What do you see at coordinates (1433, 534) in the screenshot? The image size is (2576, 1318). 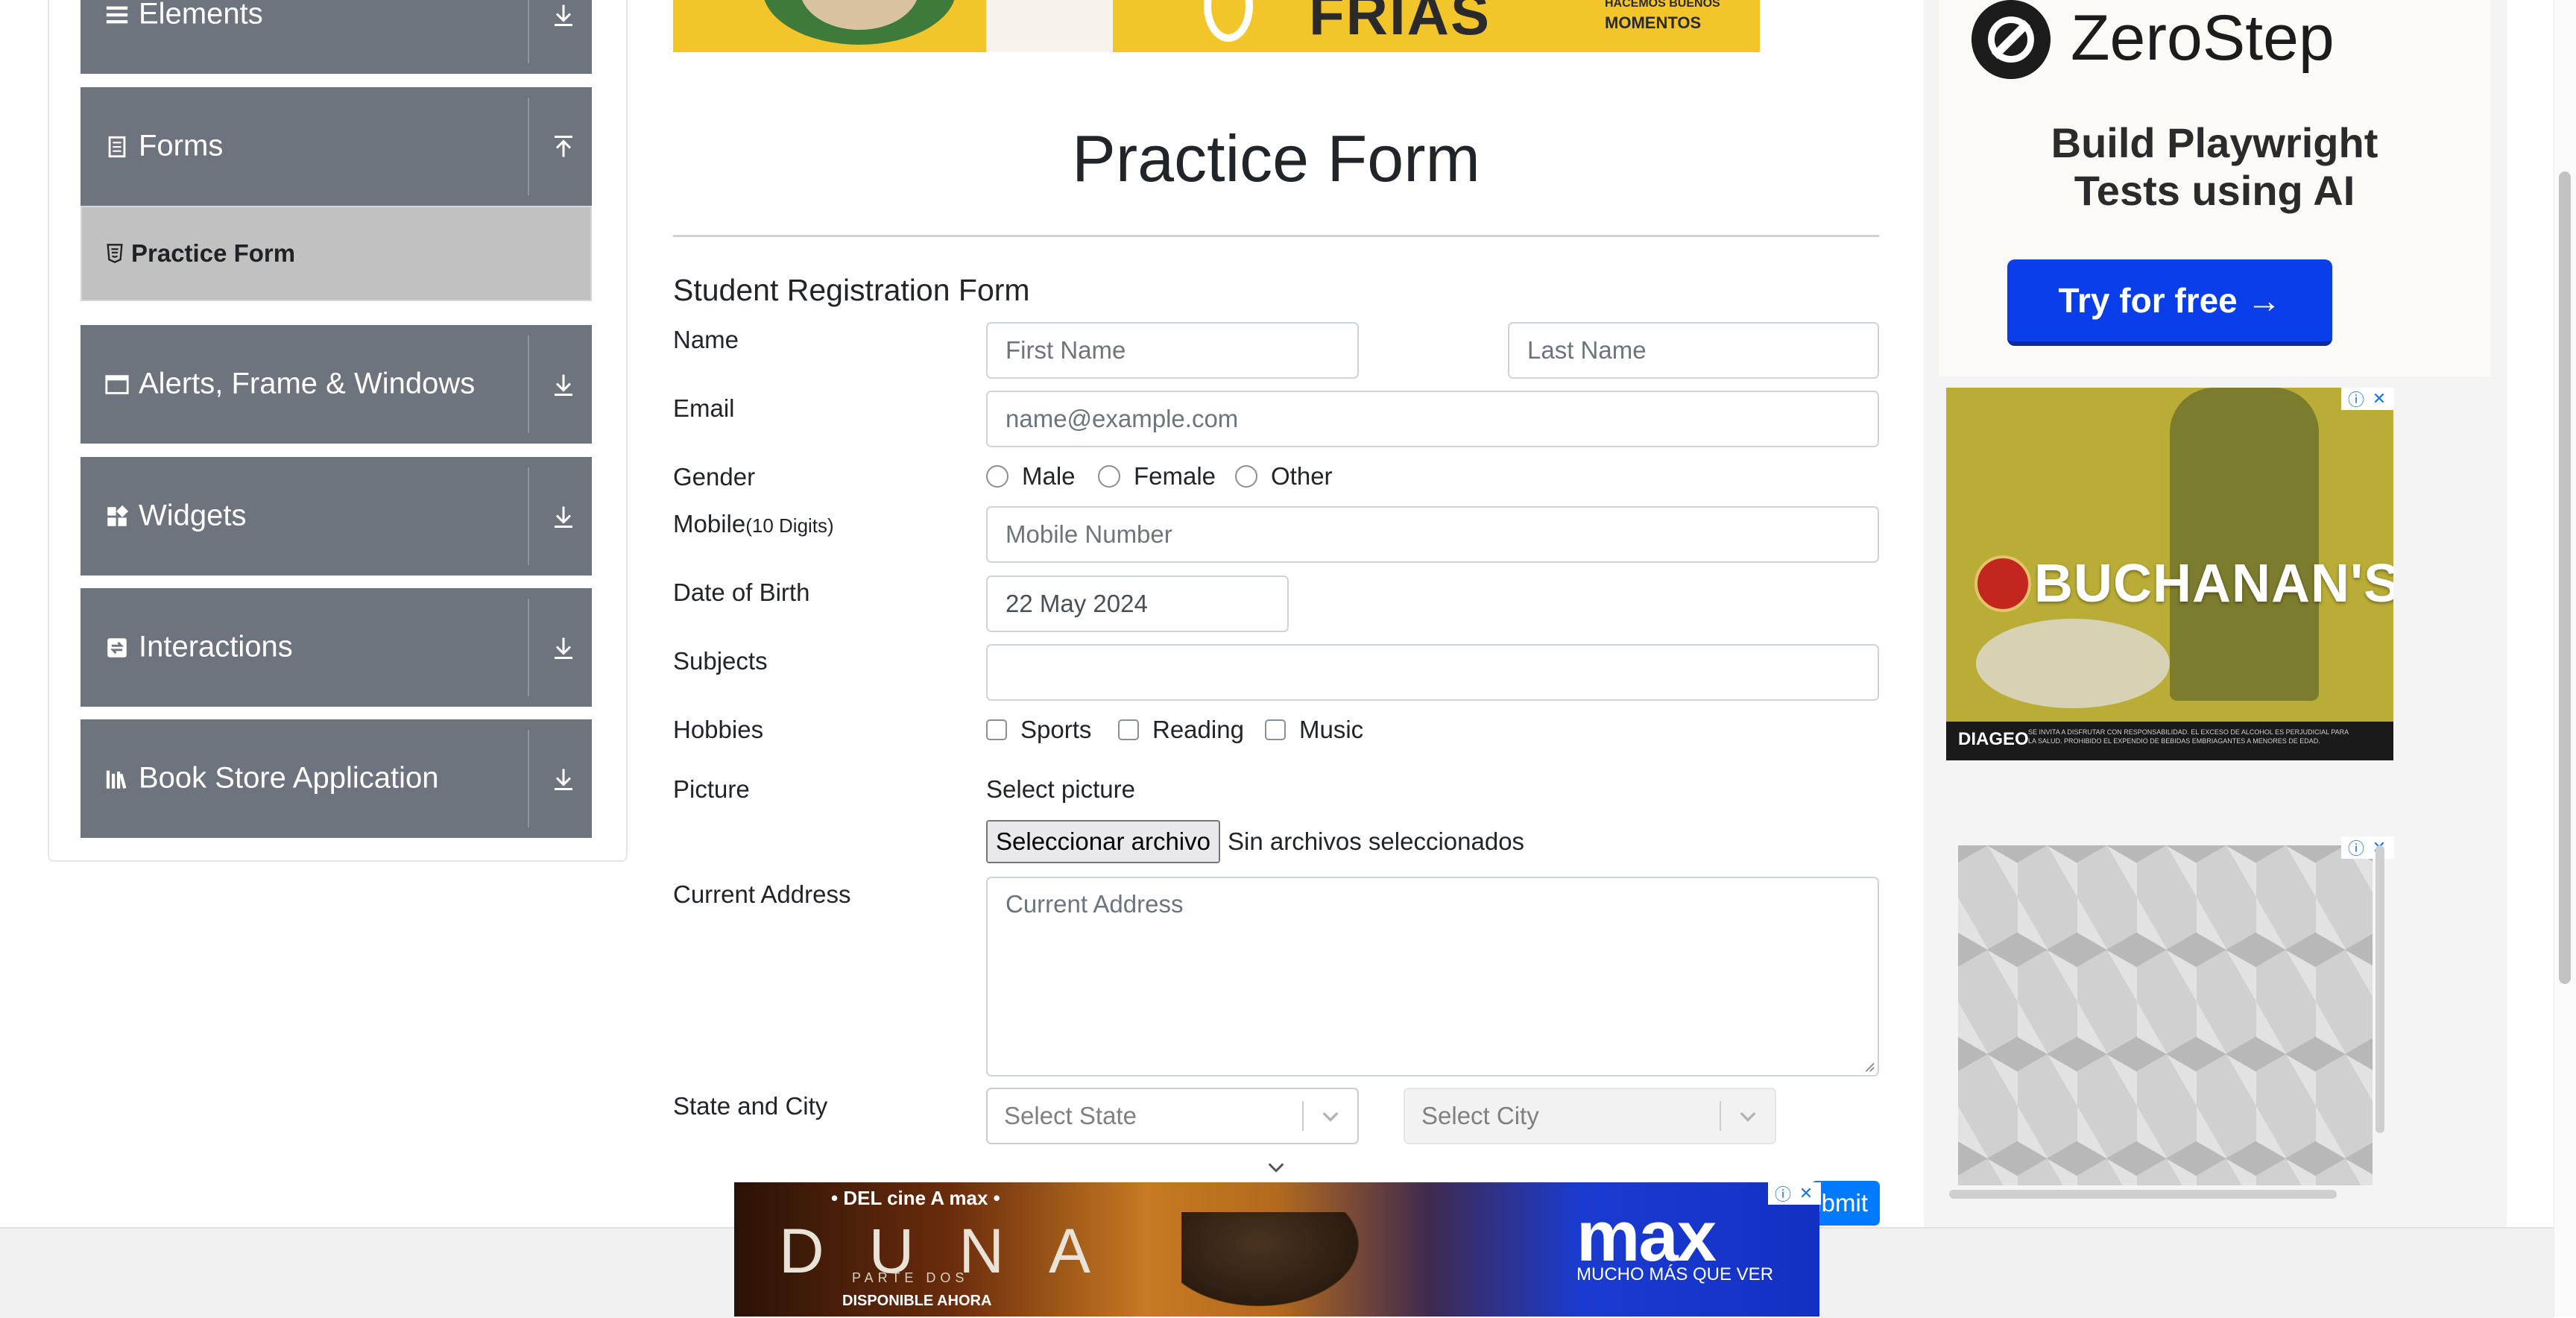 I see `mobile-input: Mobile Number` at bounding box center [1433, 534].